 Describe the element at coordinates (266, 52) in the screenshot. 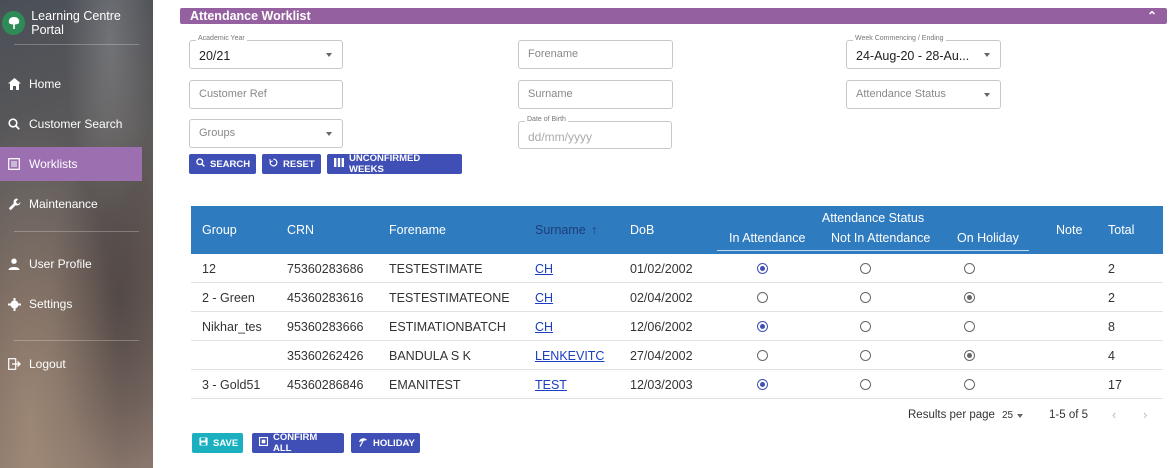

I see `academic-year-select: Academic Year 20/21` at that location.